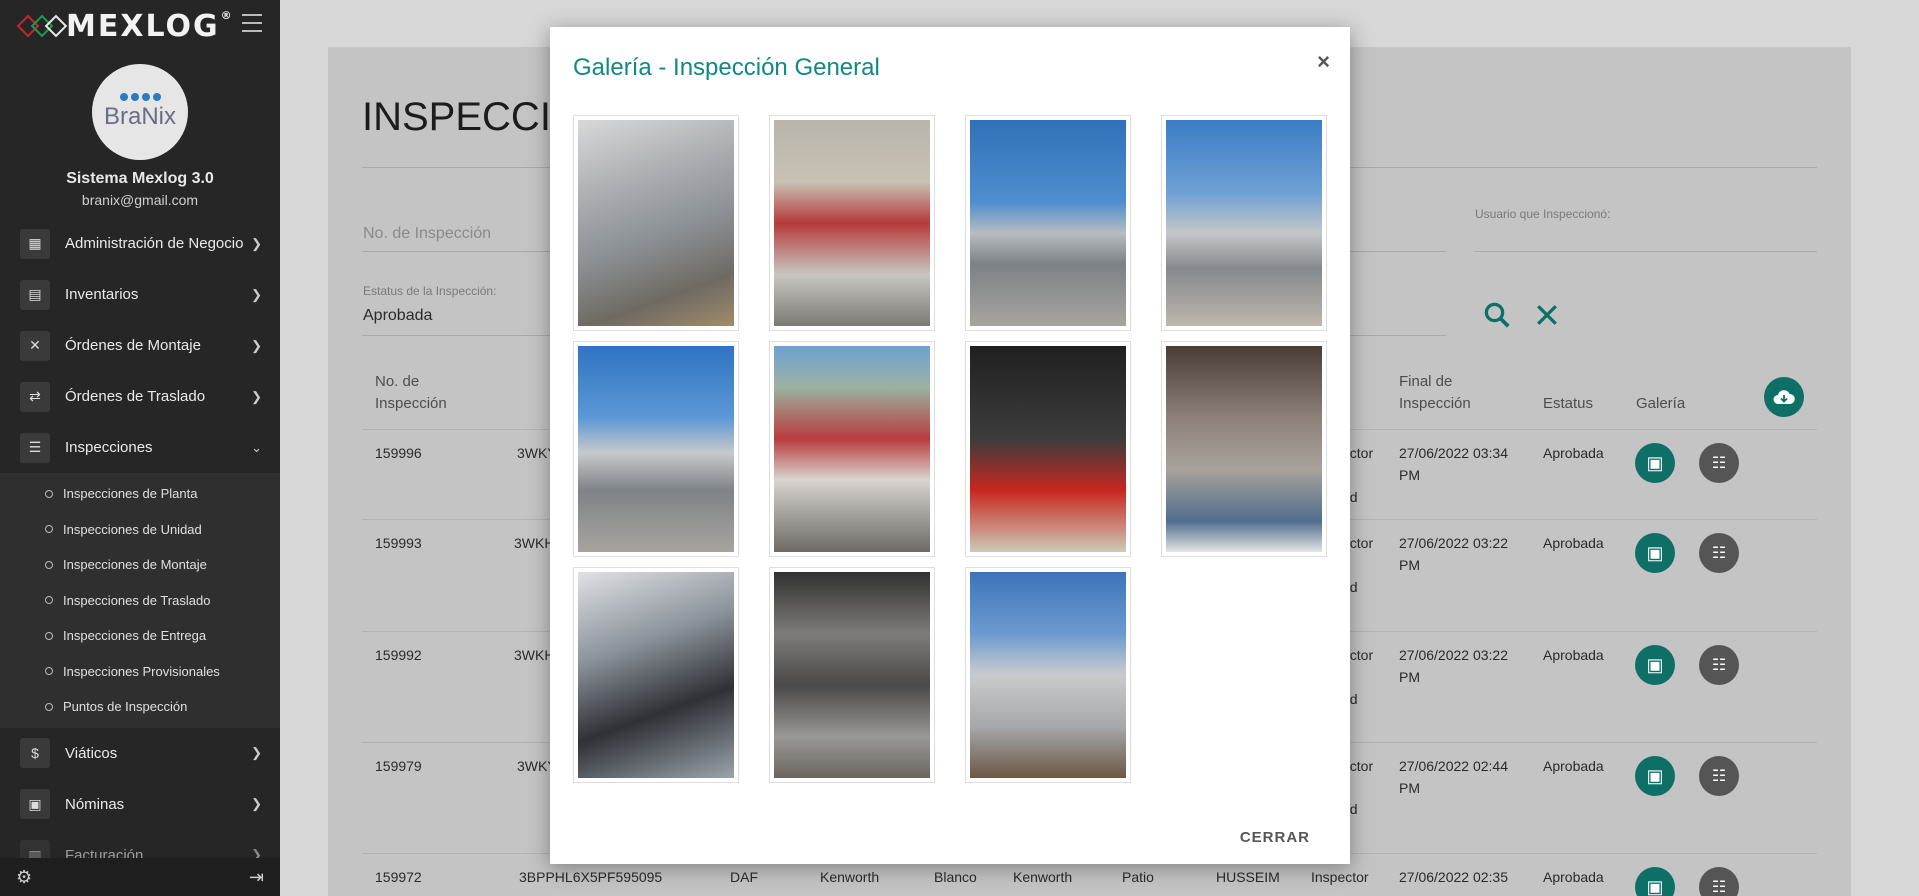 The height and width of the screenshot is (896, 1919). I want to click on dollar-icon: $, so click(35, 753).